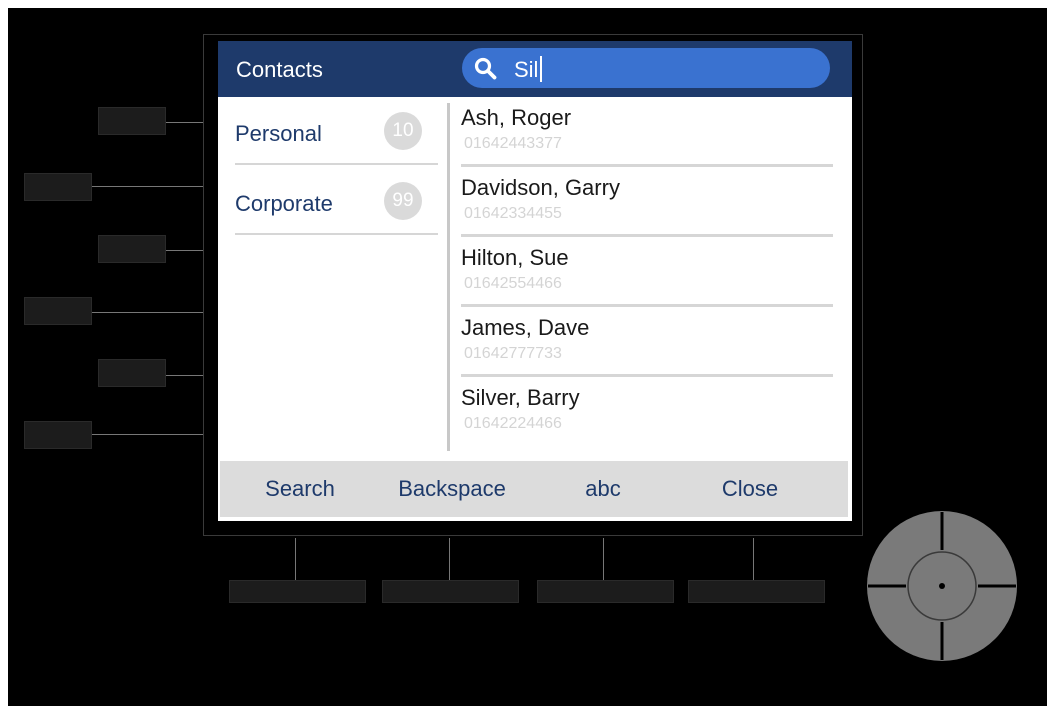  I want to click on contact-name: Davidson, Garry, so click(540, 187).